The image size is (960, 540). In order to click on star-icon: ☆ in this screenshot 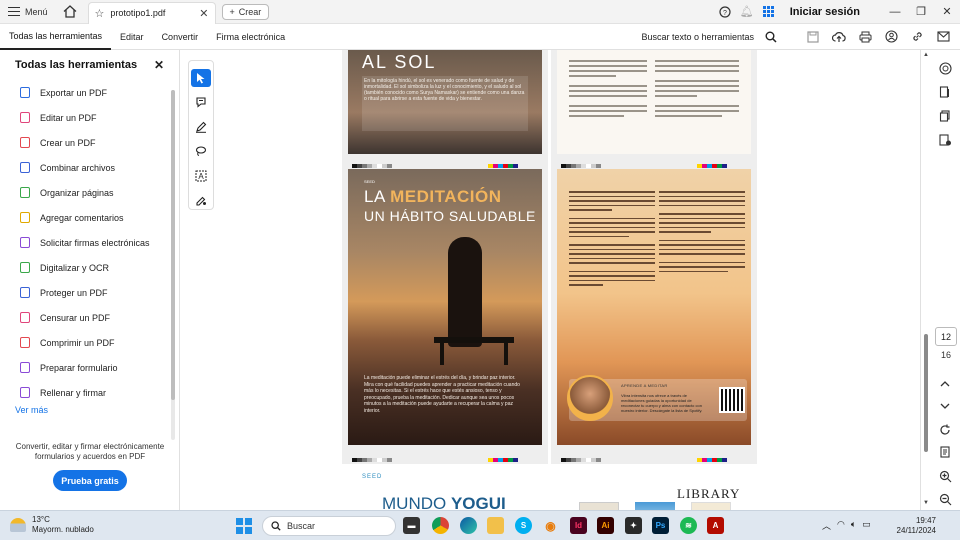, I will do `click(100, 13)`.